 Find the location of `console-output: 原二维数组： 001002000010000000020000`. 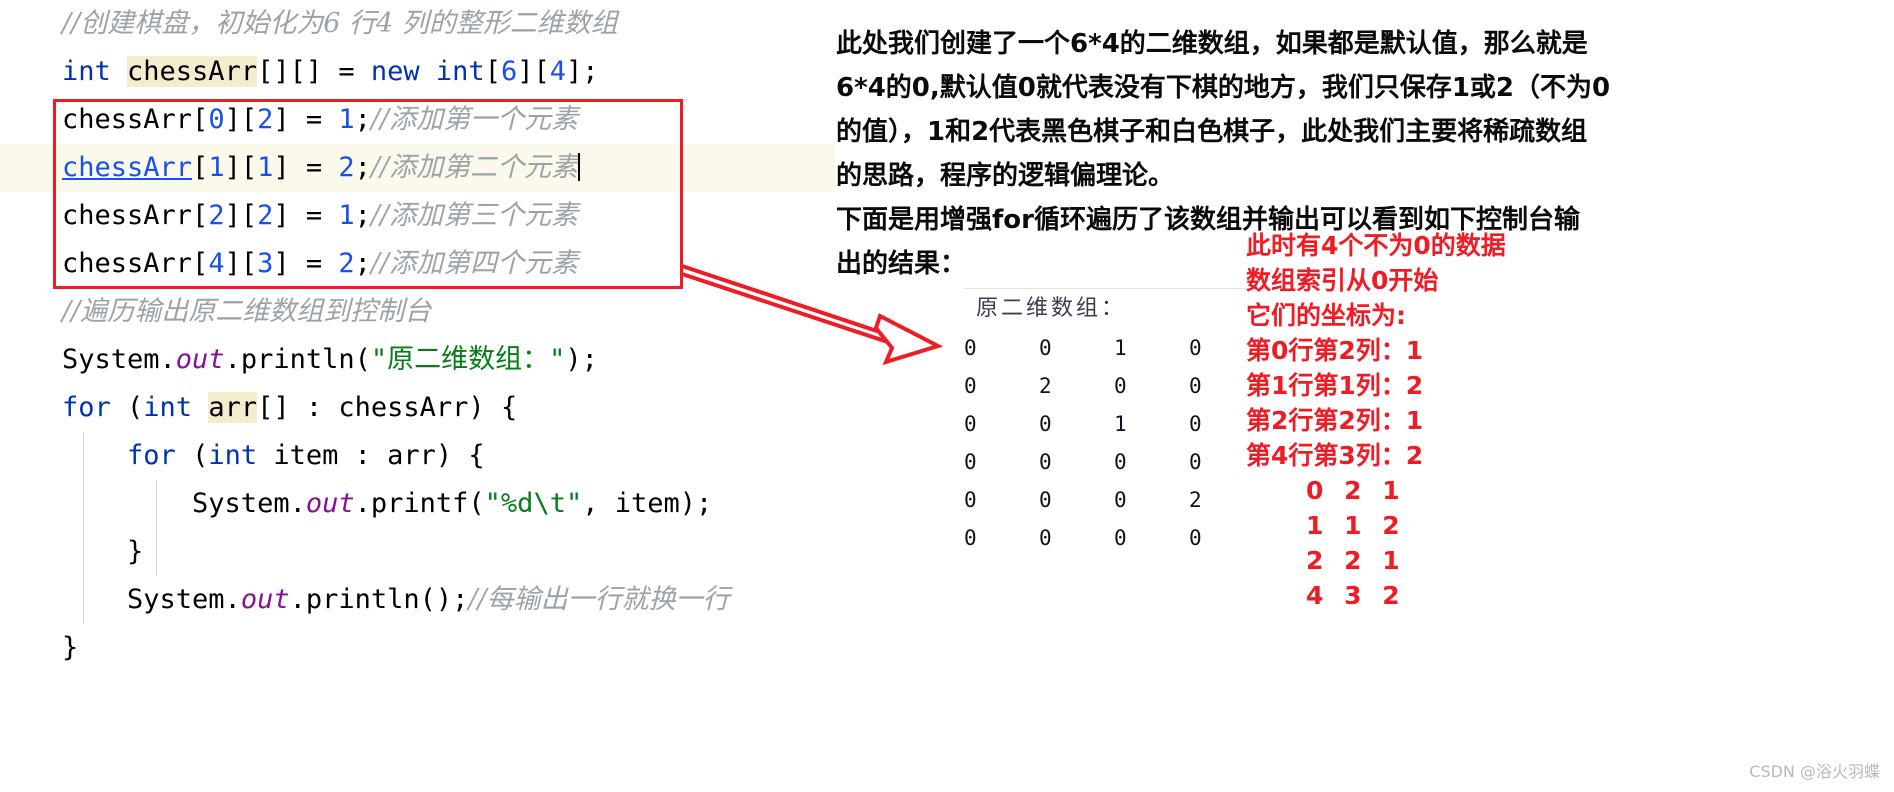

console-output: 原二维数组： 001002000010000000020000 is located at coordinates (1114, 420).